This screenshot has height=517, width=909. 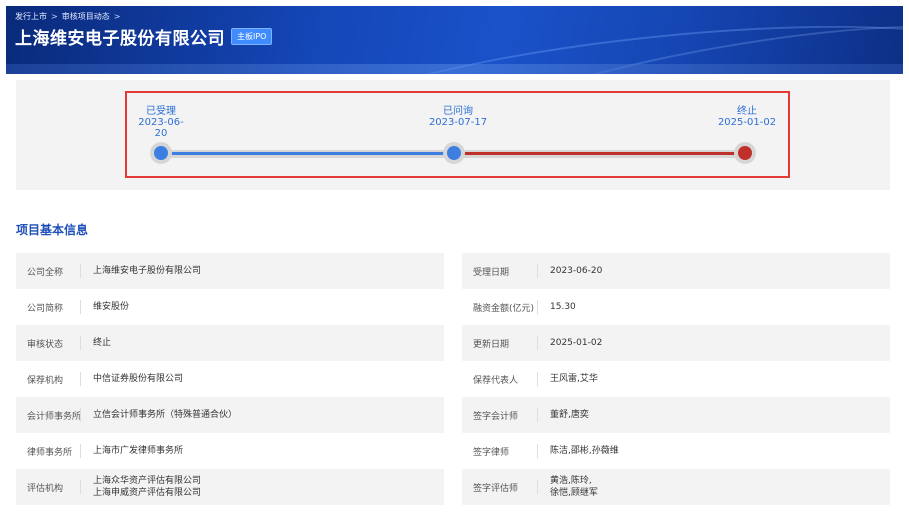 I want to click on stage-inquired-date: 2023-07-17, so click(x=458, y=122).